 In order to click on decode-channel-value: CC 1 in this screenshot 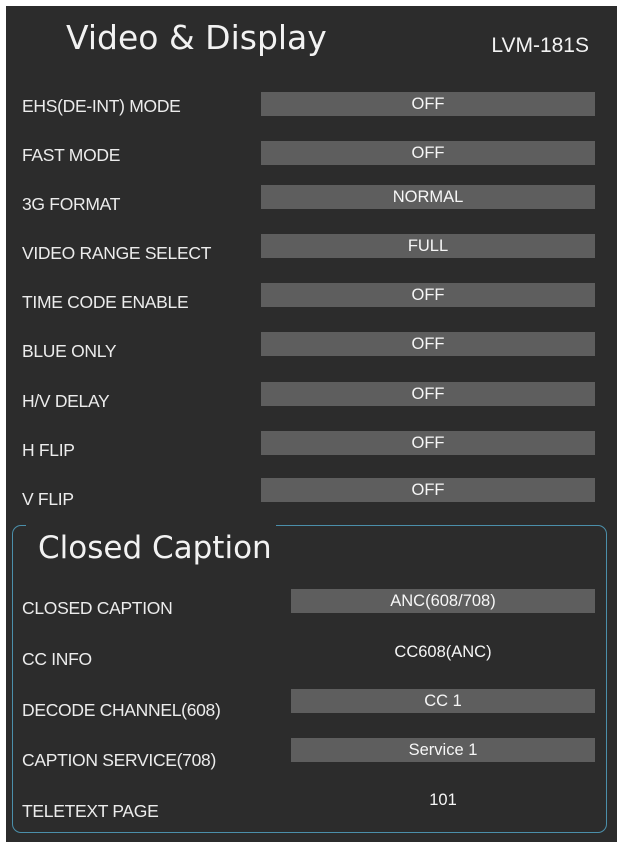, I will do `click(443, 701)`.